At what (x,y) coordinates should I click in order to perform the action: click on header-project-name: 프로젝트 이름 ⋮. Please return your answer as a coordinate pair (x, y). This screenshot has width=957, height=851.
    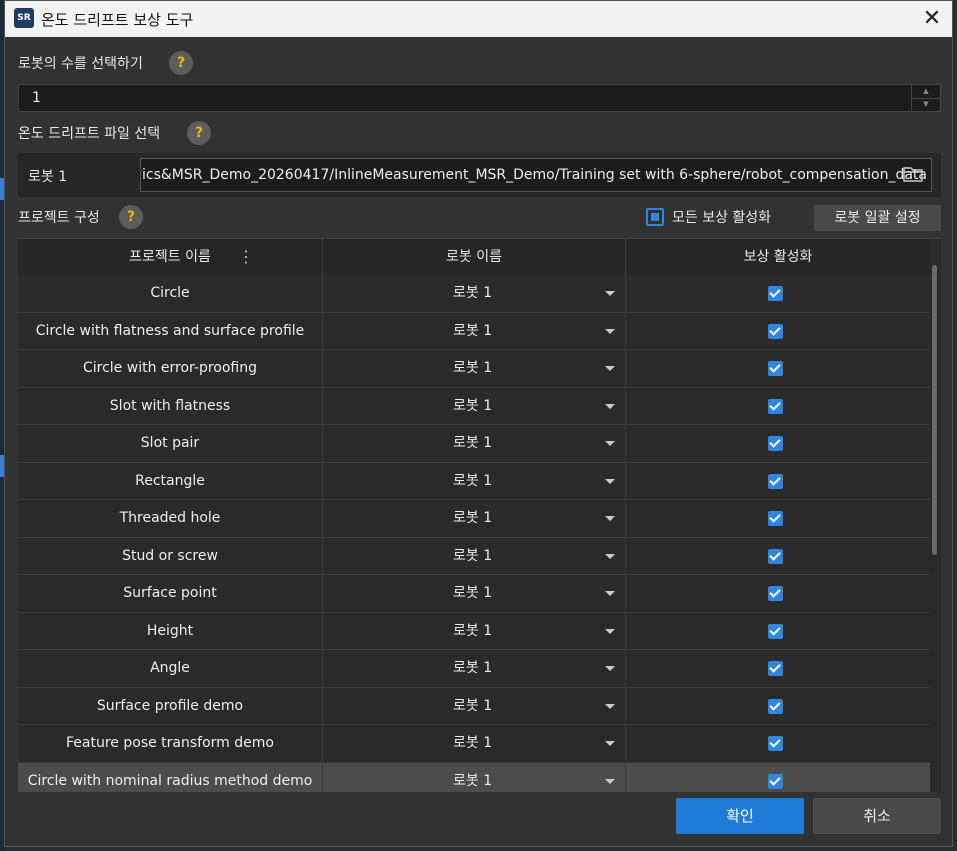
    Looking at the image, I should click on (170, 257).